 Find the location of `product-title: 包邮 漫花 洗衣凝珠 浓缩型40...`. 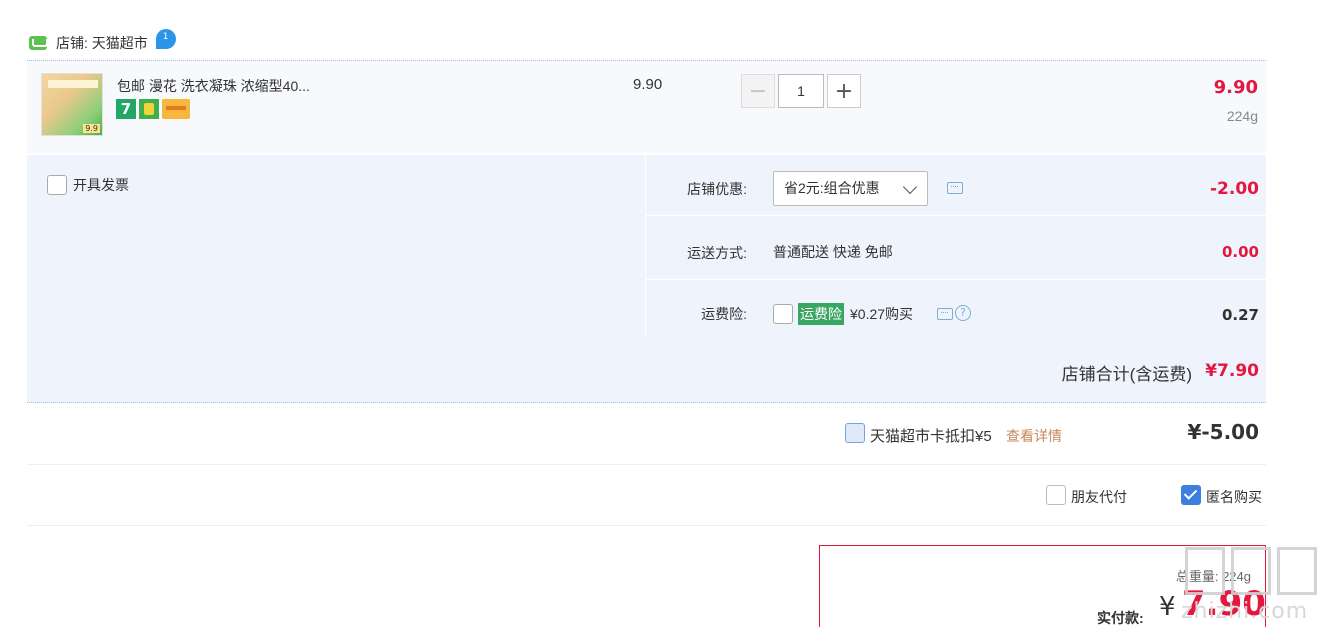

product-title: 包邮 漫花 洗衣凝珠 浓缩型40... is located at coordinates (213, 86).